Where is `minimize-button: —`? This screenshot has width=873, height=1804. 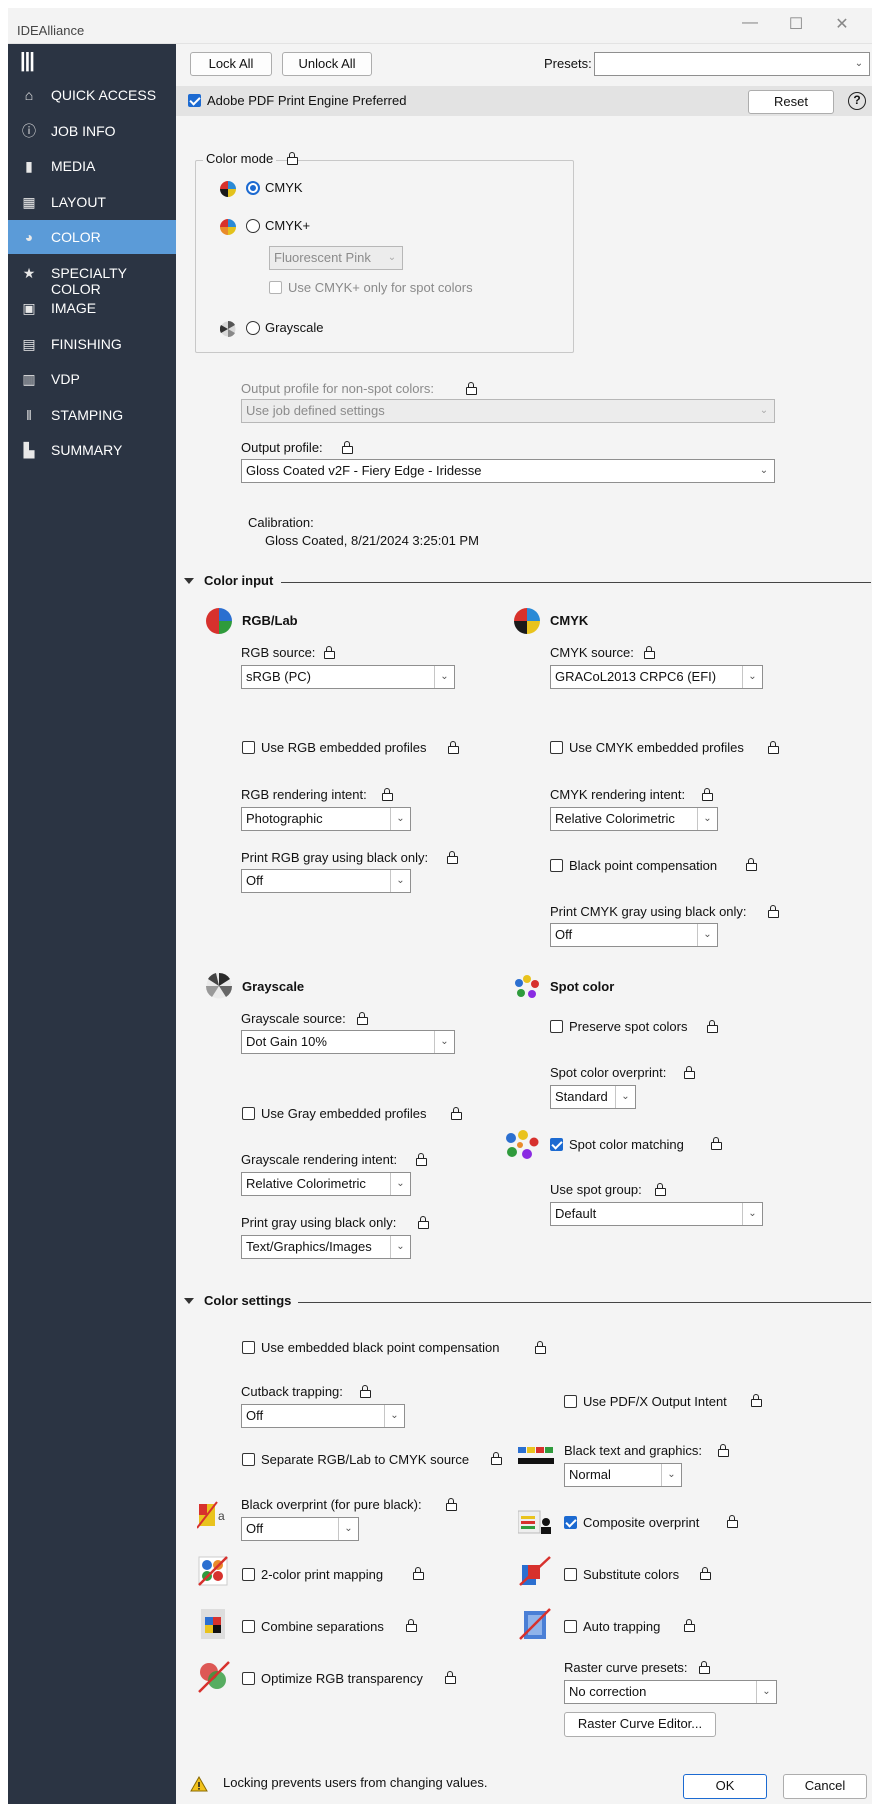 minimize-button: — is located at coordinates (750, 23).